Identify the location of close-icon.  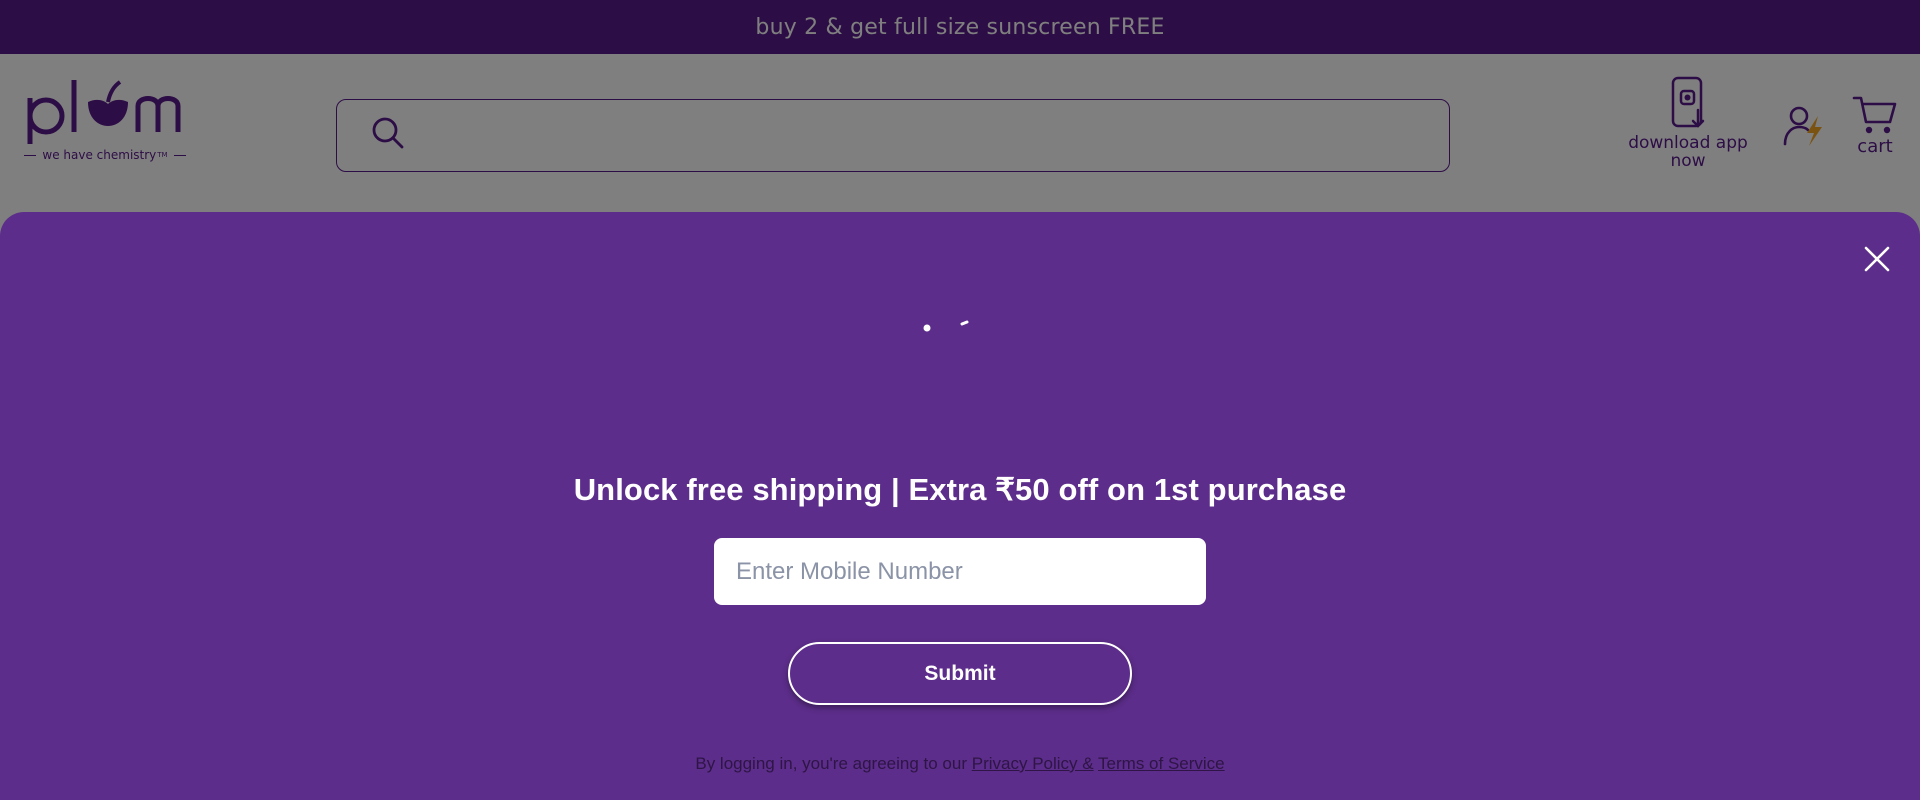
(1877, 262).